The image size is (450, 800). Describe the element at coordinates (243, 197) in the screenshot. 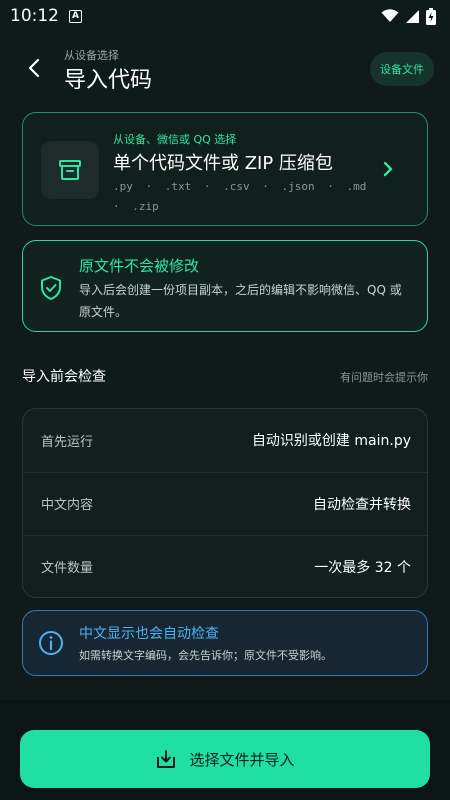

I see `extension-list: .py · .txt · .csv · .json · .md · .zip` at that location.